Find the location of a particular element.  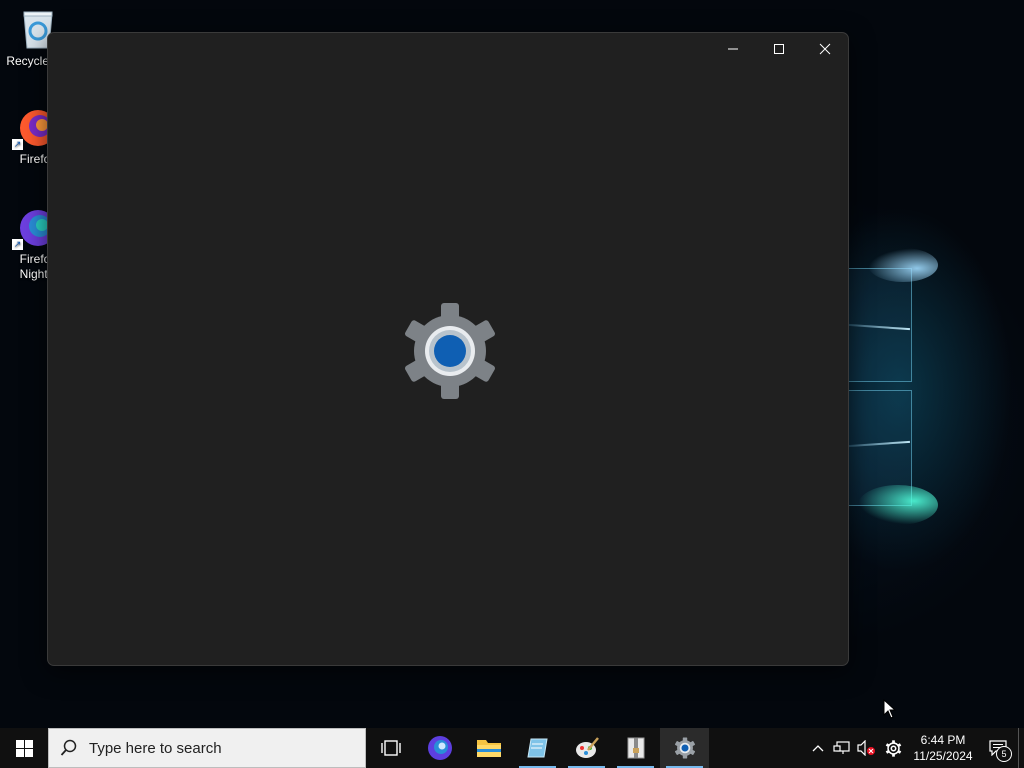

minimize-button is located at coordinates (733, 49).